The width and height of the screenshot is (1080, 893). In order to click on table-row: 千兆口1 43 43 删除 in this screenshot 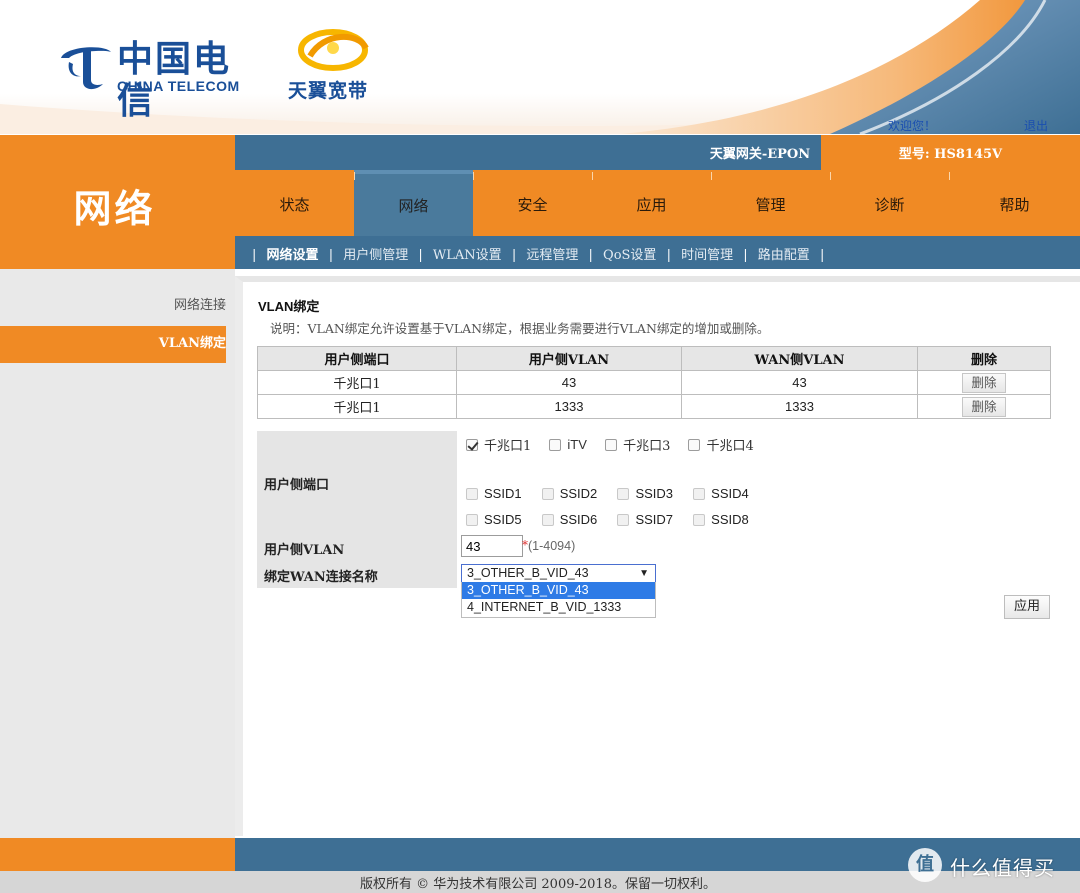, I will do `click(654, 382)`.